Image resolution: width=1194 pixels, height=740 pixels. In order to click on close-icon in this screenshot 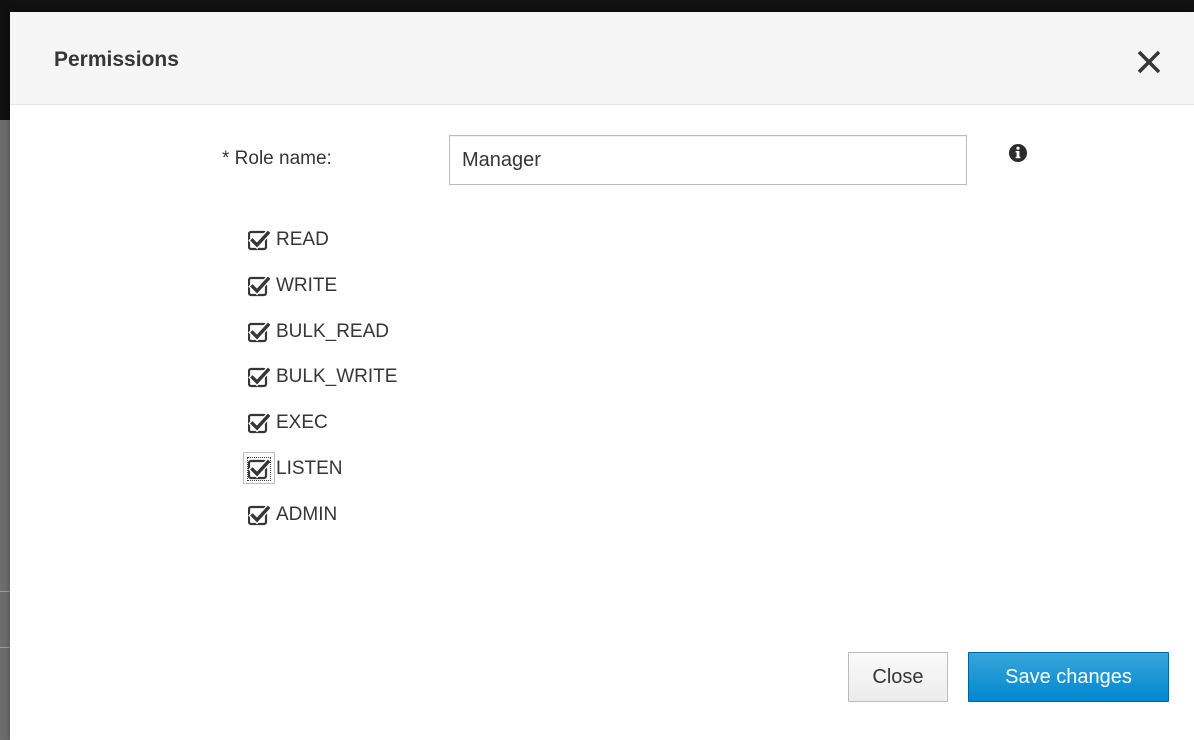, I will do `click(1149, 62)`.